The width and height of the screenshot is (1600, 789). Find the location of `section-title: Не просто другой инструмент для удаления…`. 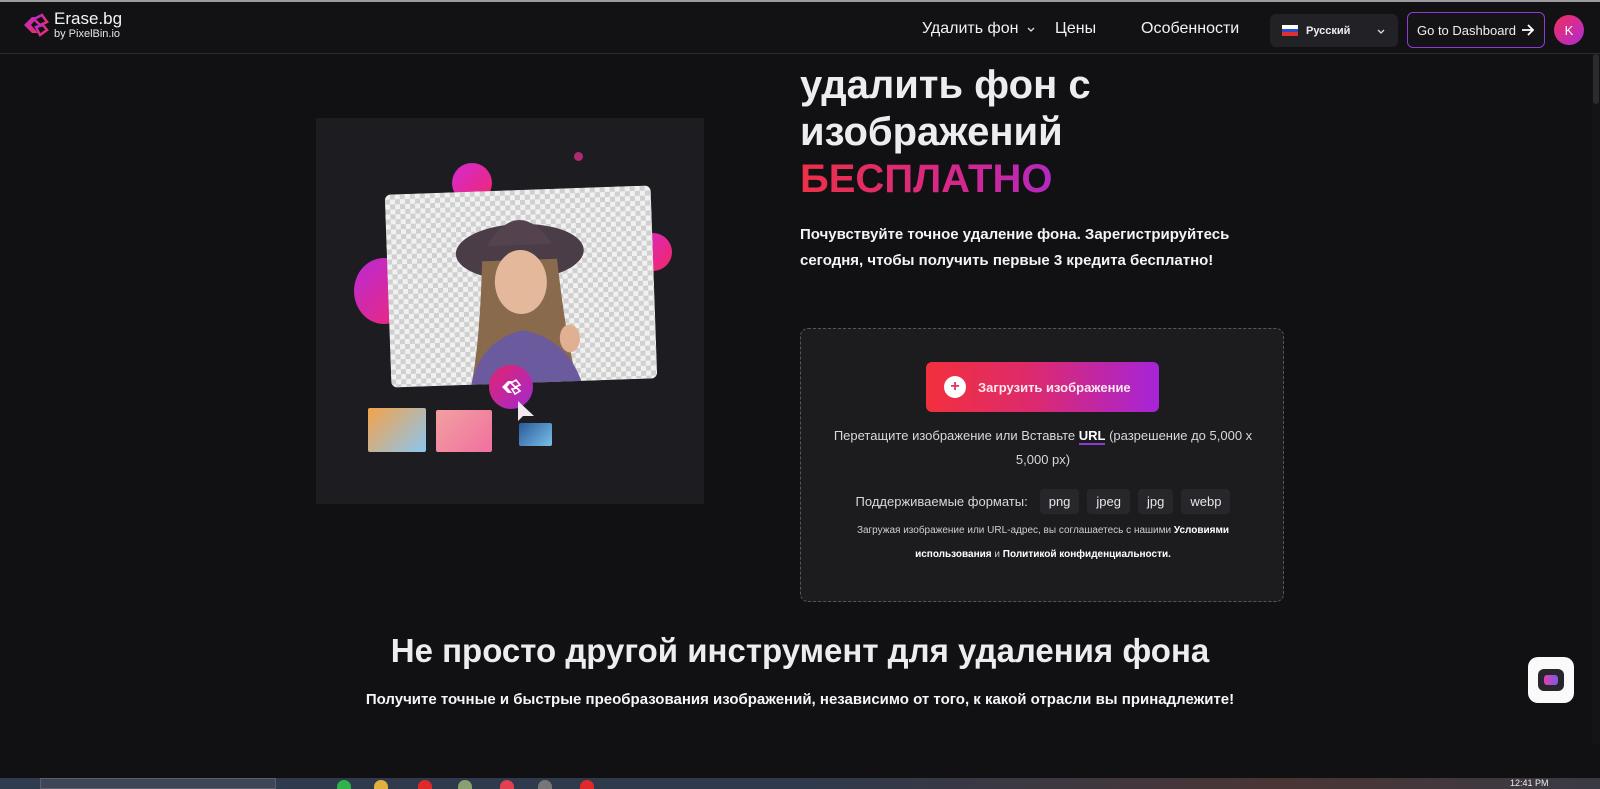

section-title: Не просто другой инструмент для удаления… is located at coordinates (800, 650).